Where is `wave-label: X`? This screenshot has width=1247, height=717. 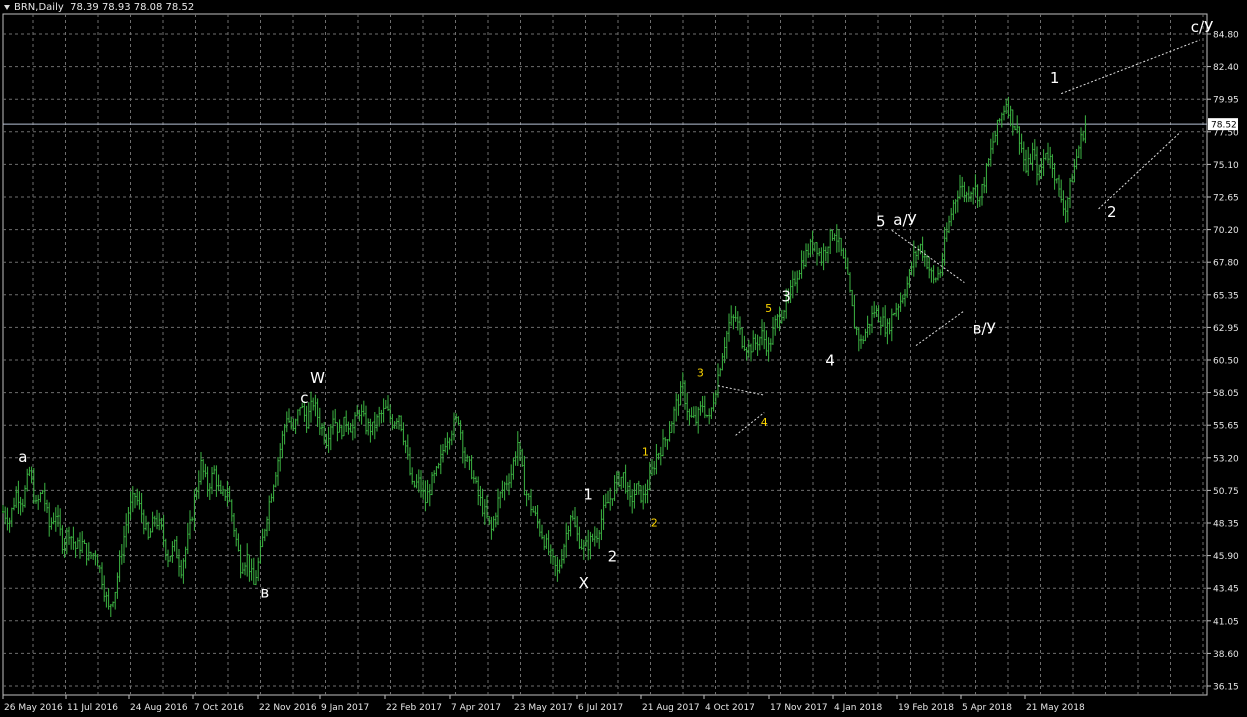
wave-label: X is located at coordinates (584, 583).